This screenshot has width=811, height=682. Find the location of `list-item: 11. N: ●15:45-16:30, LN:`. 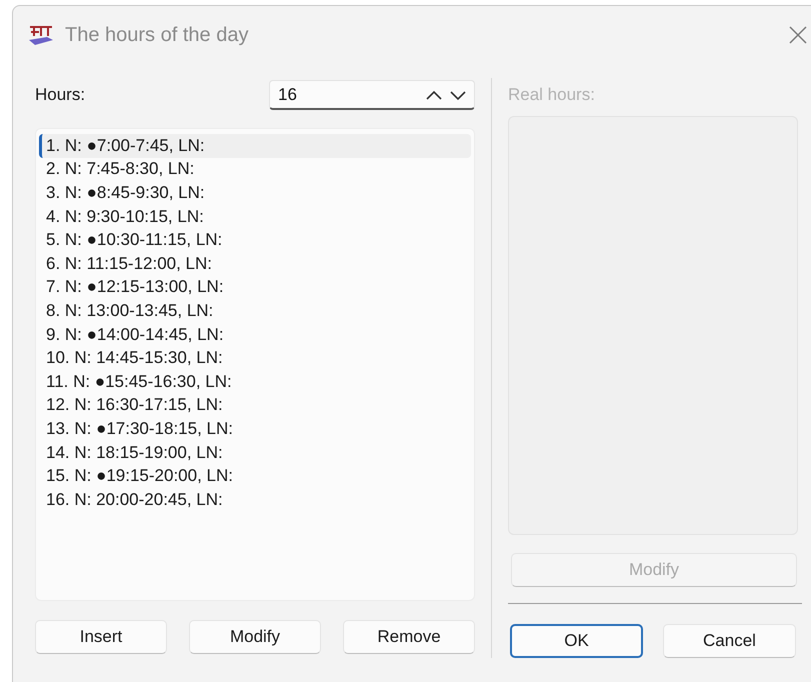

list-item: 11. N: ●15:45-16:30, LN: is located at coordinates (255, 382).